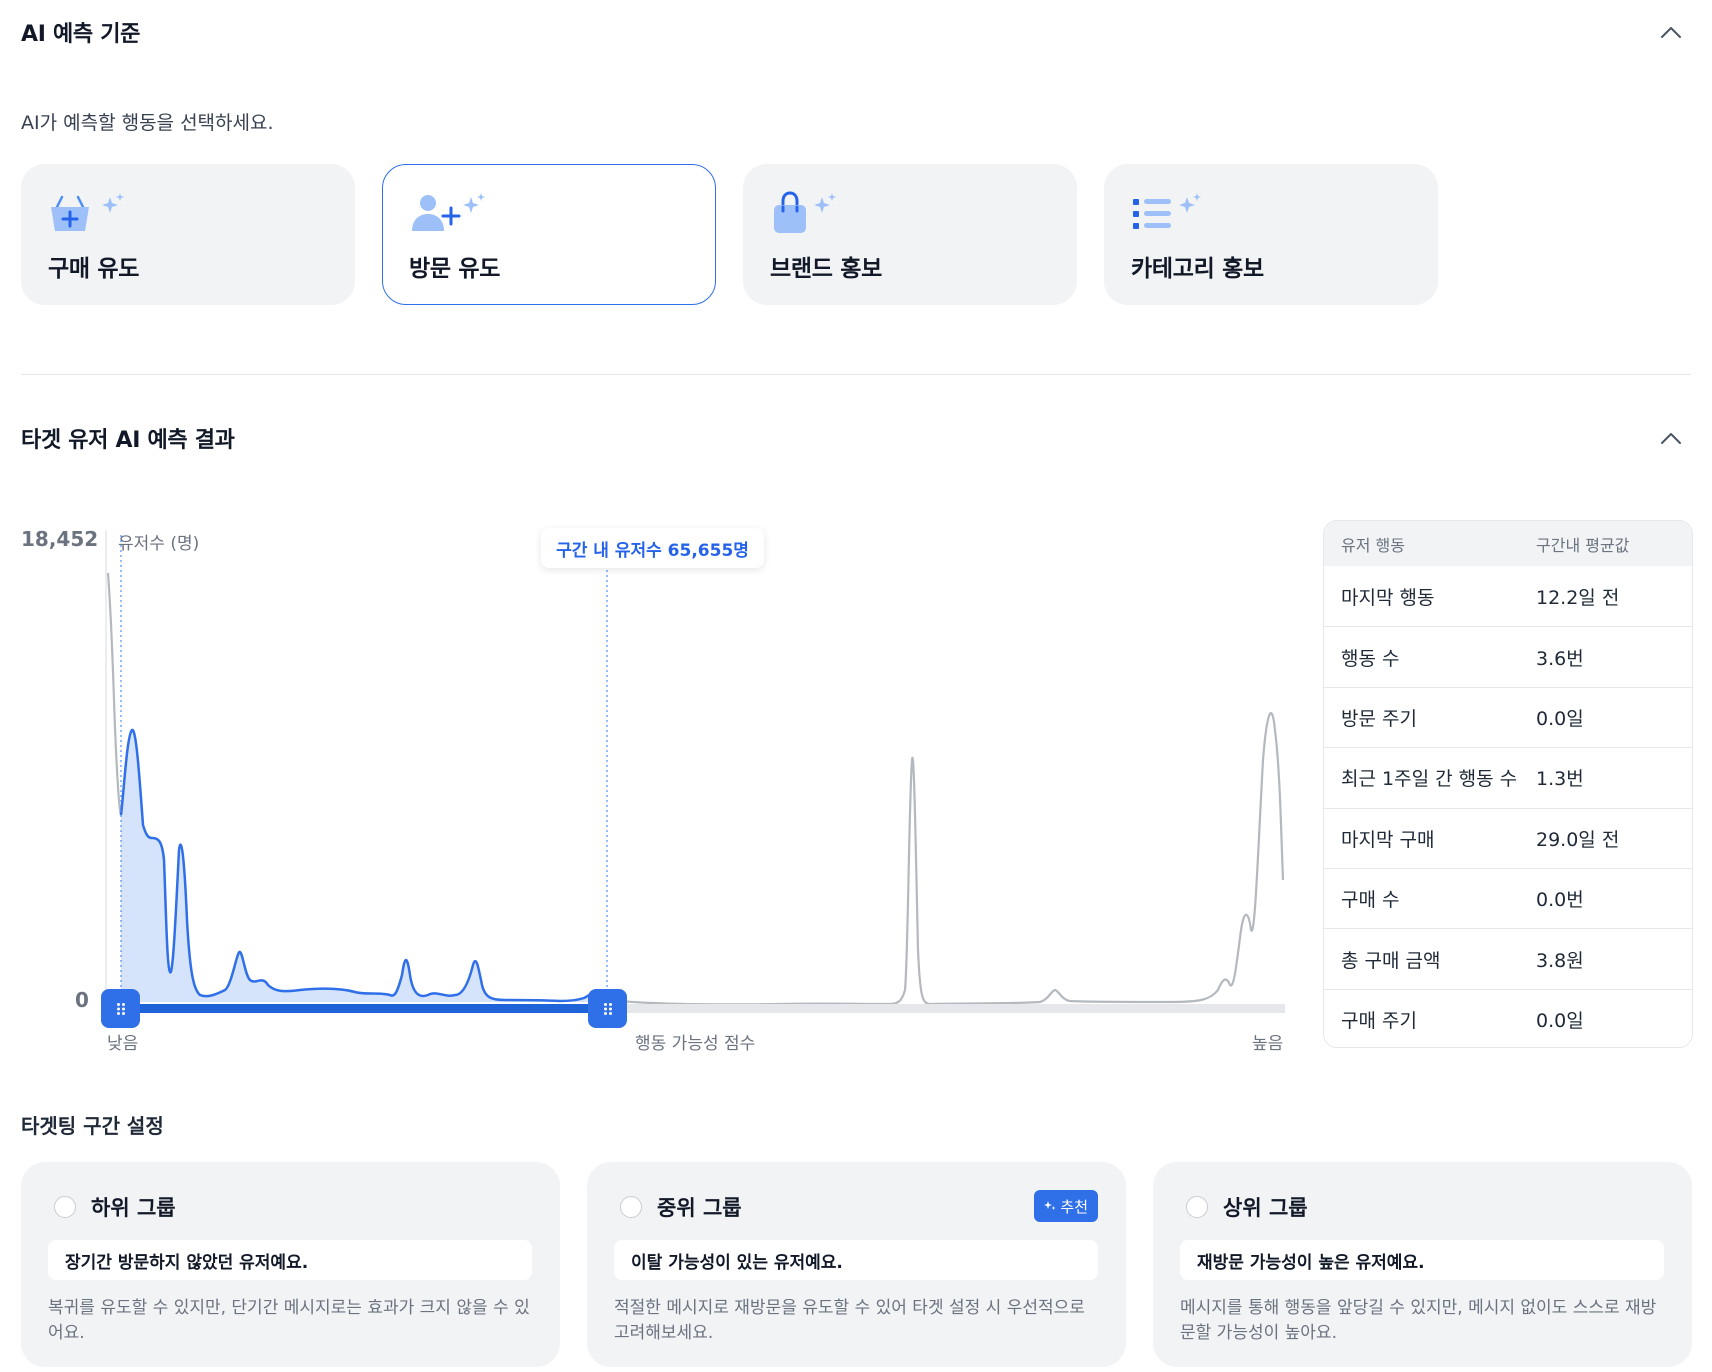 Image resolution: width=1712 pixels, height=1372 pixels. What do you see at coordinates (1508, 543) in the screenshot?
I see `table-header: 유저 행동 구간내 평균값` at bounding box center [1508, 543].